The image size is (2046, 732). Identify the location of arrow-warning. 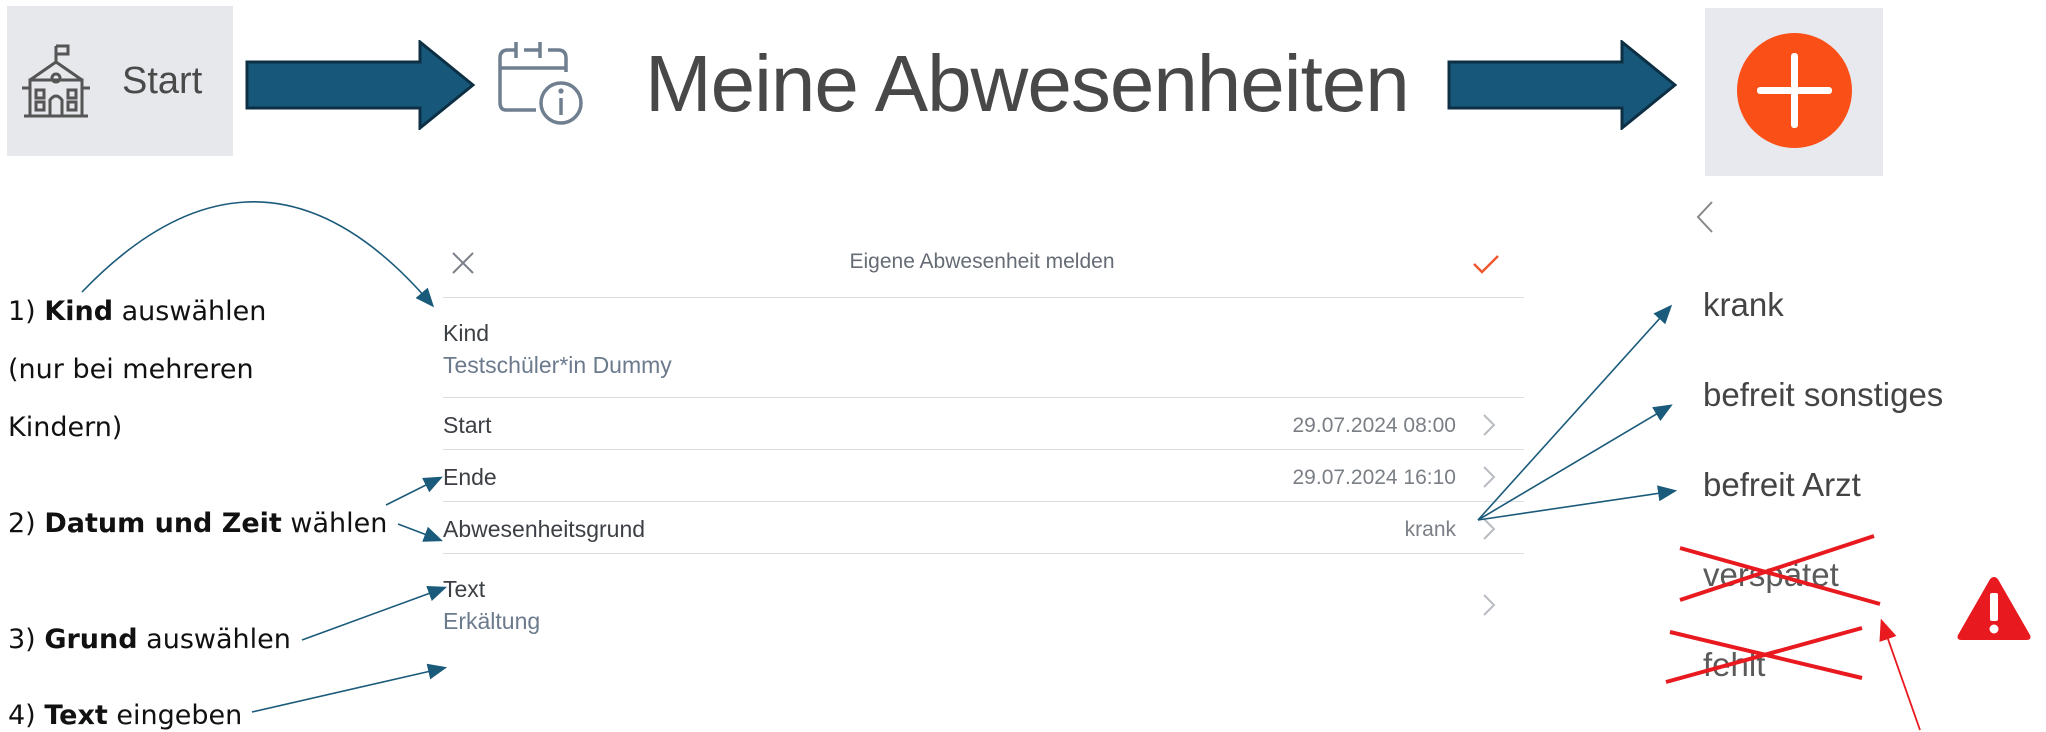
(1900, 674).